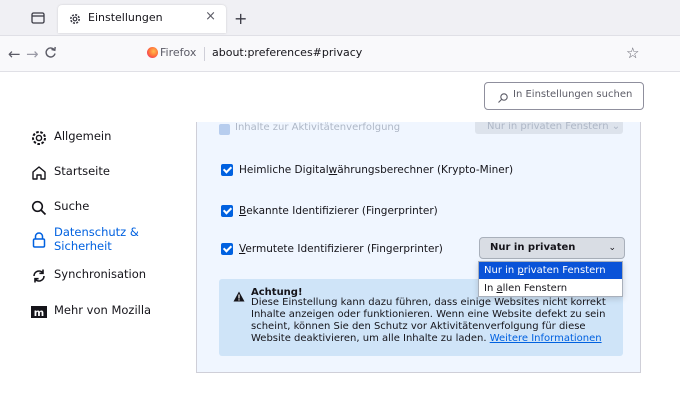 The width and height of the screenshot is (680, 395). Describe the element at coordinates (39, 173) in the screenshot. I see `home-icon` at that location.